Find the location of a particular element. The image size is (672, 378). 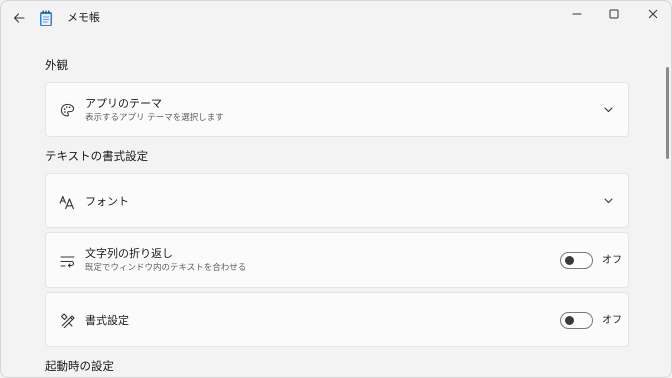

minimize-icon is located at coordinates (577, 14).